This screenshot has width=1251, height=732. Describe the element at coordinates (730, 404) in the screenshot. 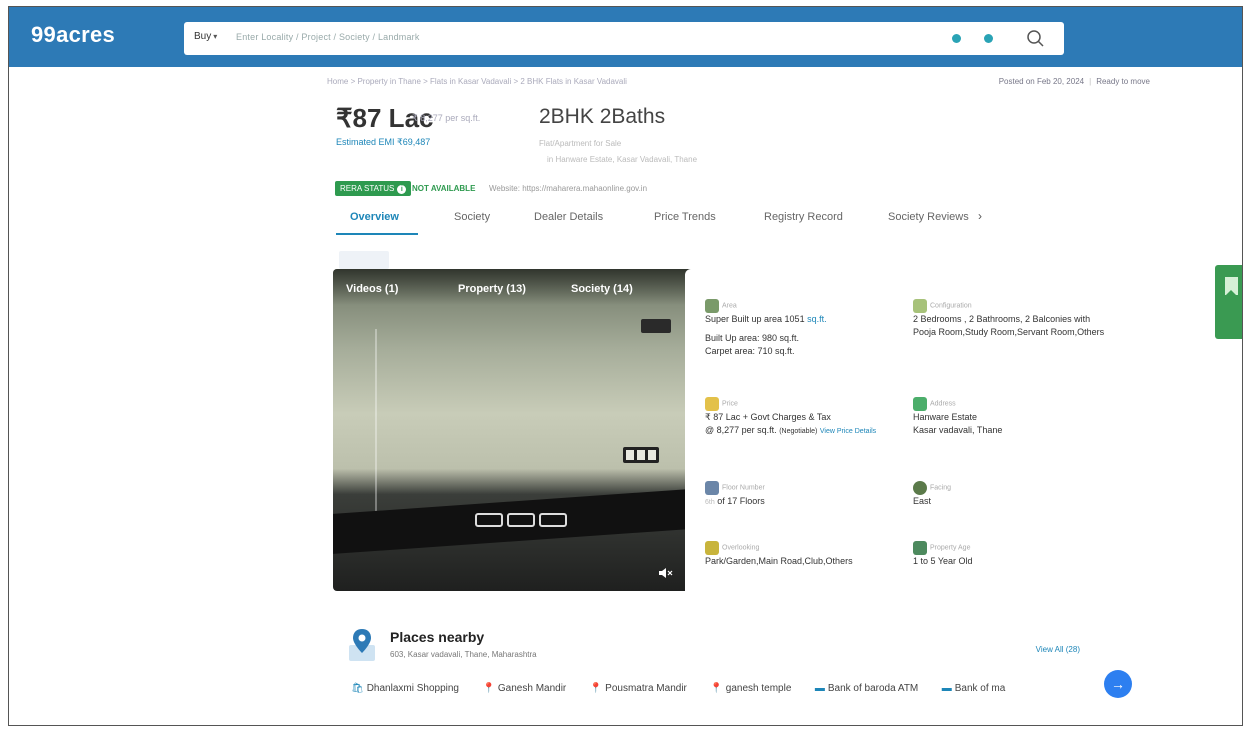

I see `detail-price-label: Price` at that location.